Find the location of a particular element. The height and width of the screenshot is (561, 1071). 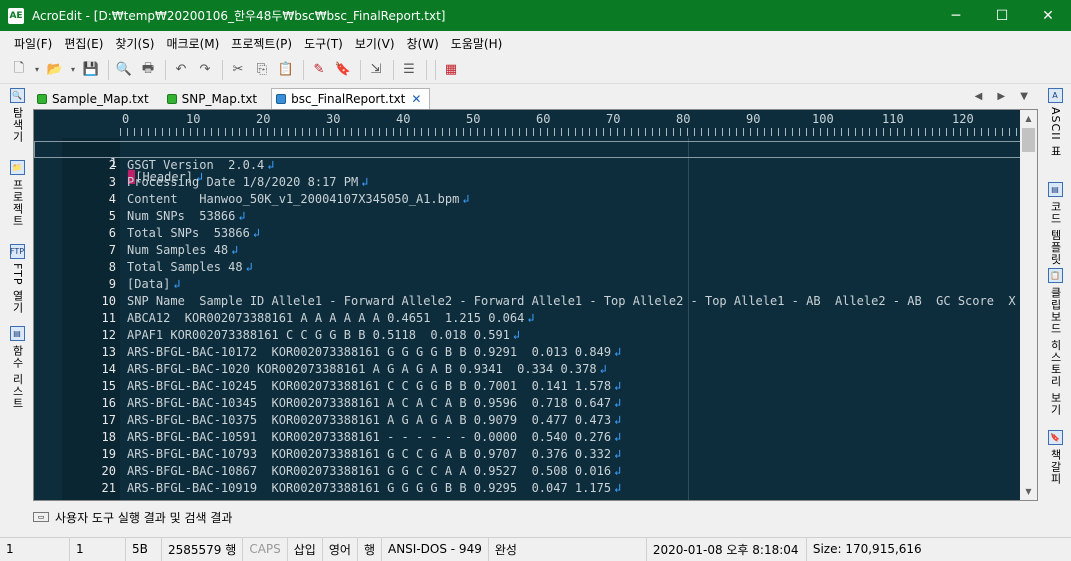

line-number: 16 is located at coordinates (108, 403).